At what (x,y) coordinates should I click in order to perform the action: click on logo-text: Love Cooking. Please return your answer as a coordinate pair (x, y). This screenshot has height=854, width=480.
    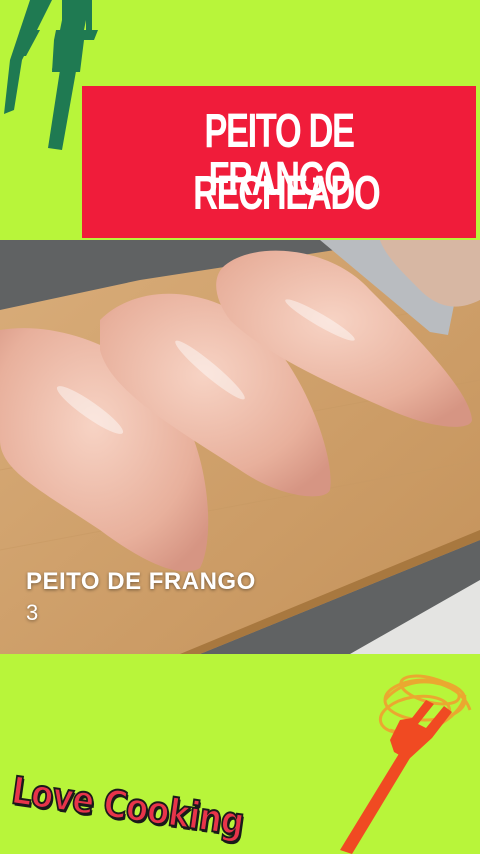
    Looking at the image, I should click on (127, 806).